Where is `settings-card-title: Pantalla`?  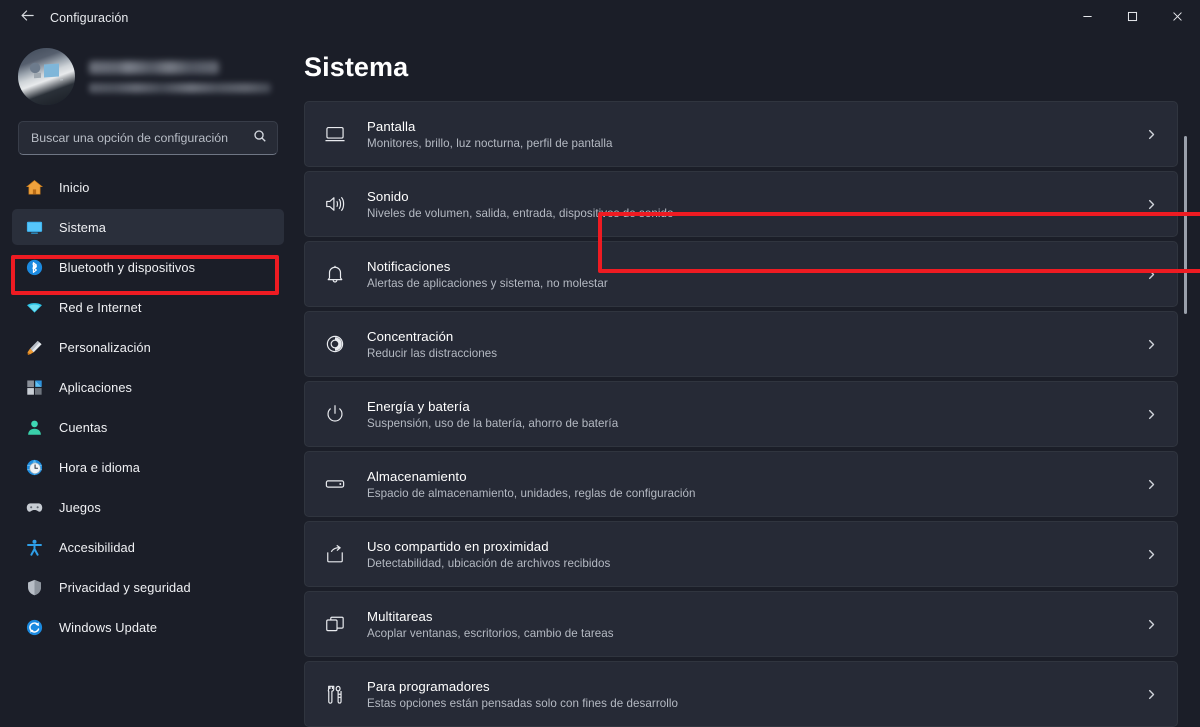
settings-card-title: Pantalla is located at coordinates (391, 126).